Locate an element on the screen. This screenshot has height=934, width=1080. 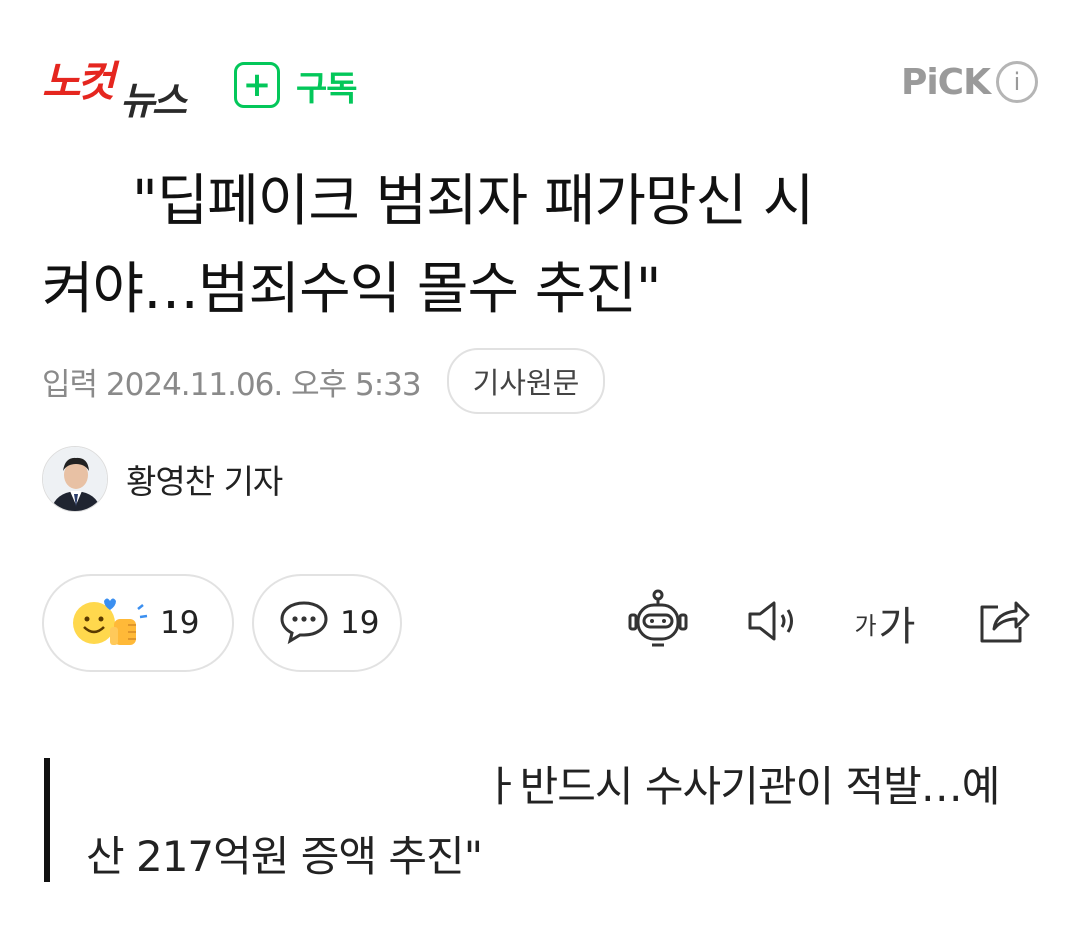
font-large-label: 가 is located at coordinates (897, 627).